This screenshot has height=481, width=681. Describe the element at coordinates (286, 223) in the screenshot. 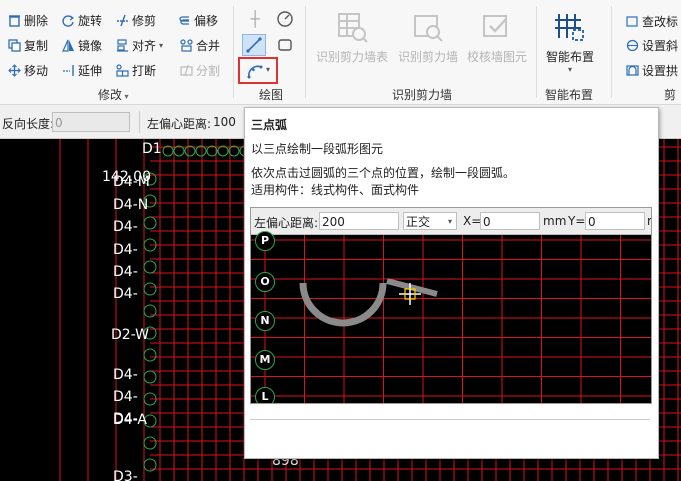

I see `preview-offset-label: 左偏心距离:` at that location.